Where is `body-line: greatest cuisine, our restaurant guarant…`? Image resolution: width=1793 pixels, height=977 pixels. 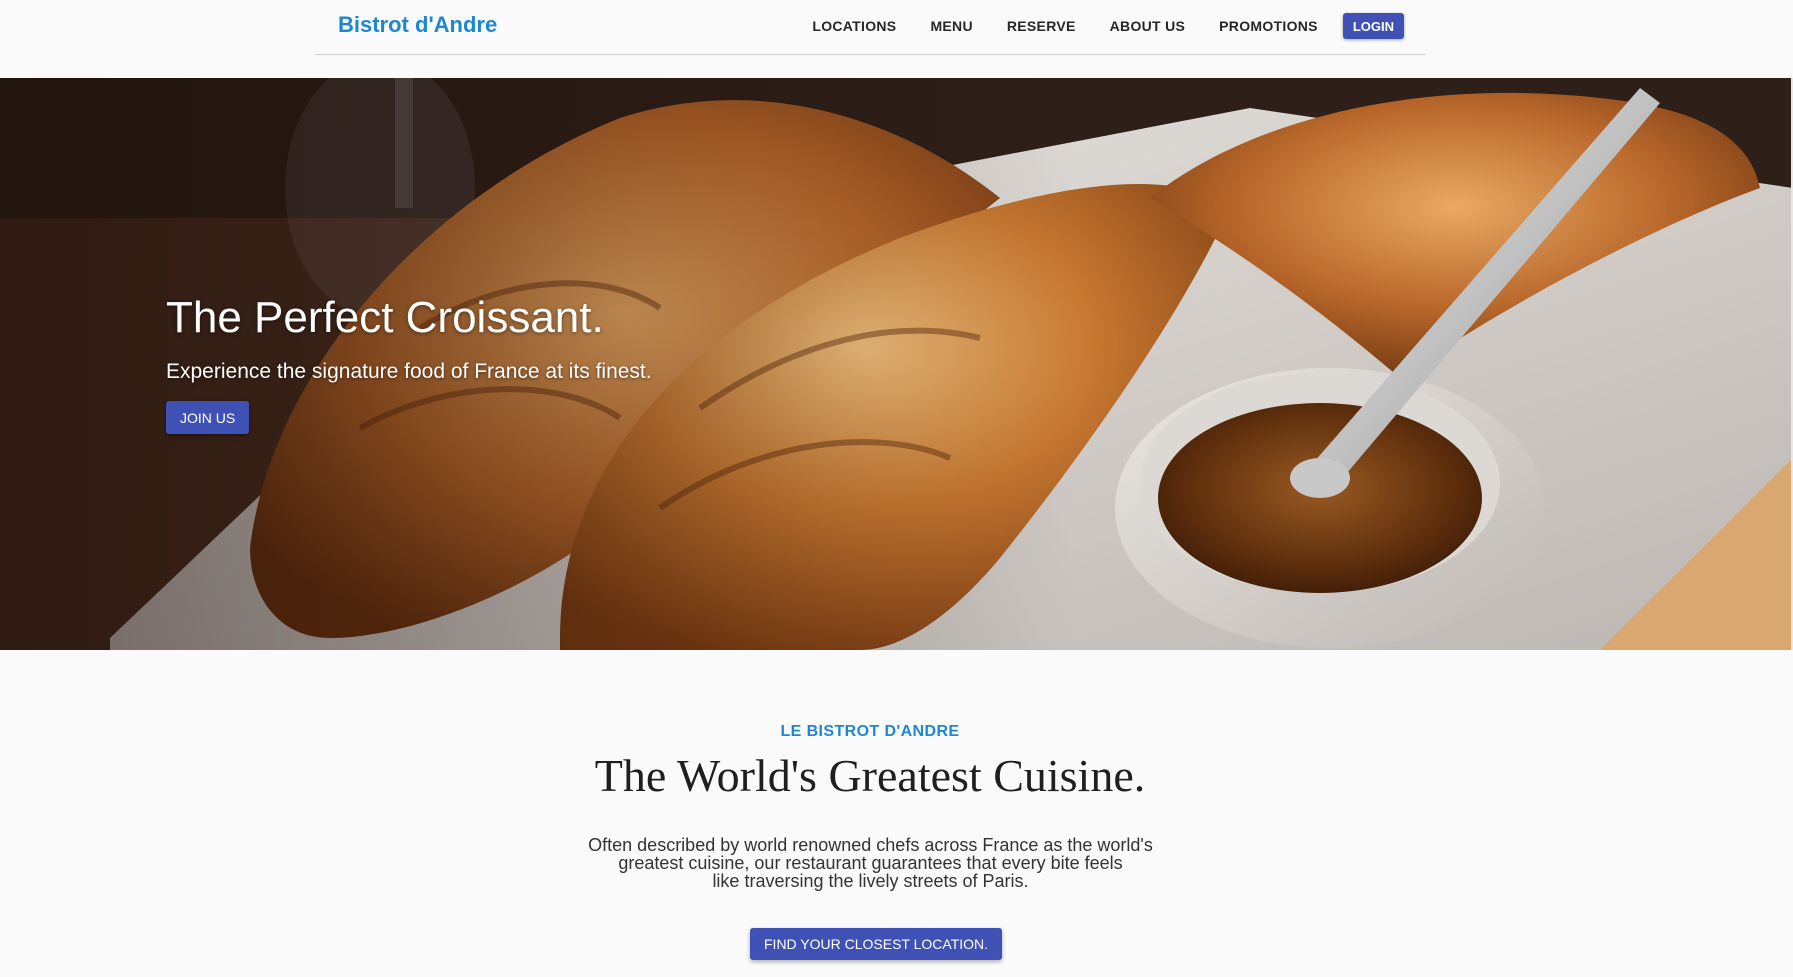 body-line: greatest cuisine, our restaurant guarant… is located at coordinates (870, 863).